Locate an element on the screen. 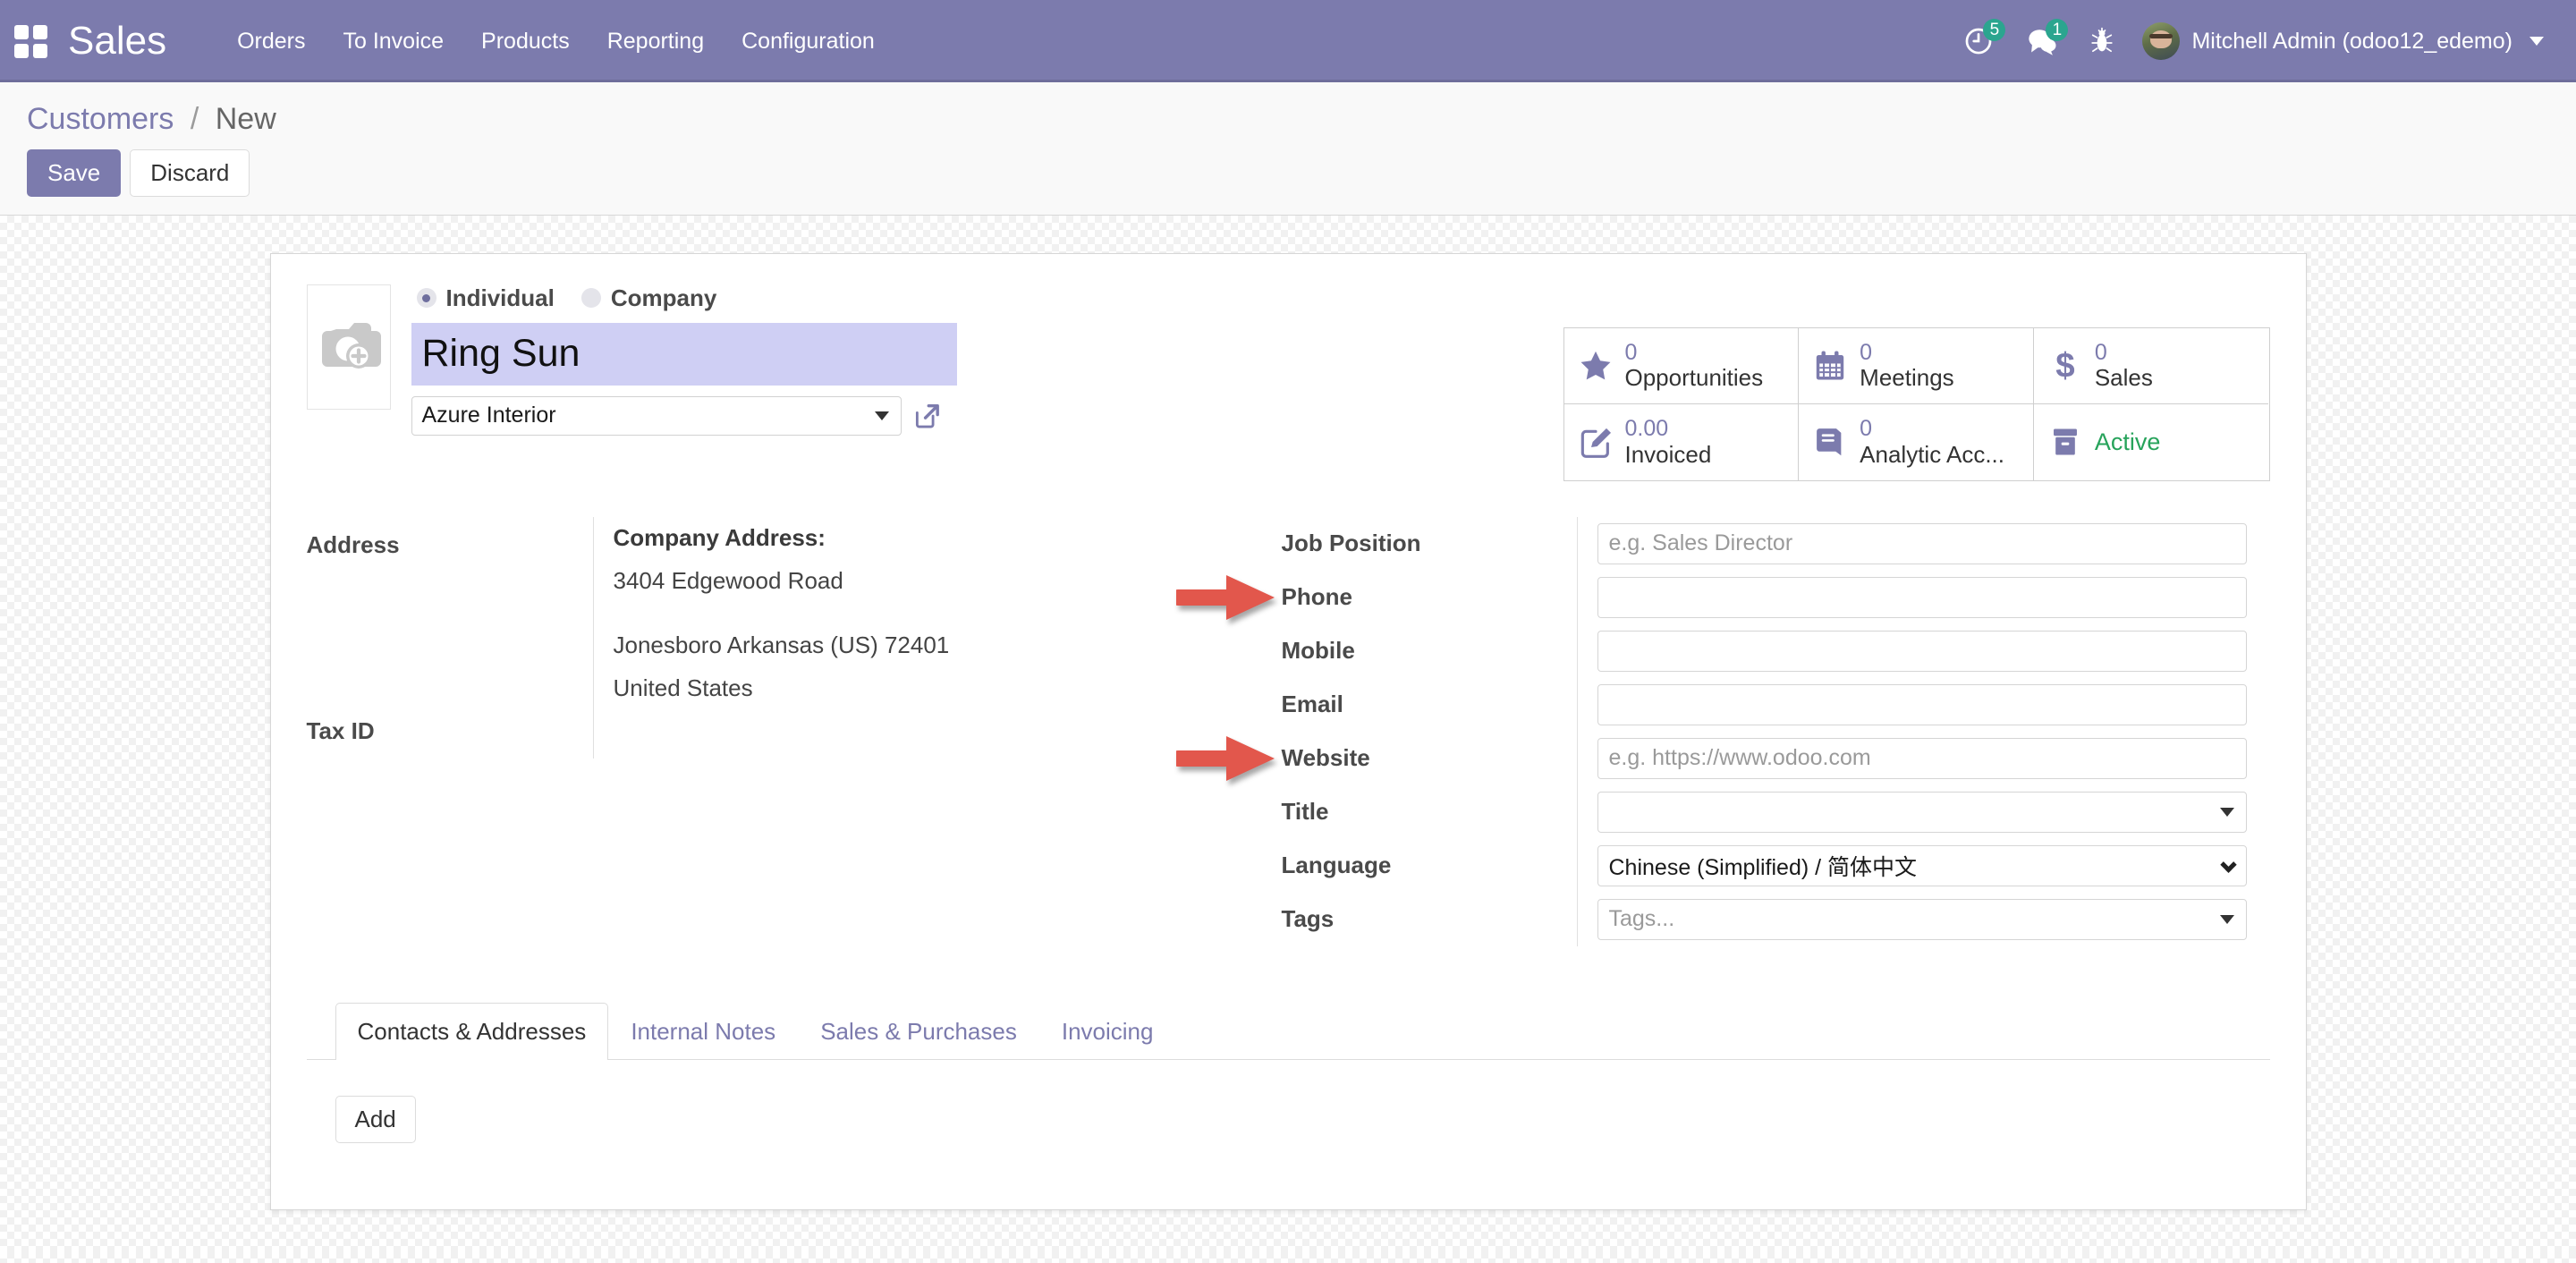 The width and height of the screenshot is (2576, 1263). label-phone: Phone is located at coordinates (1376, 597).